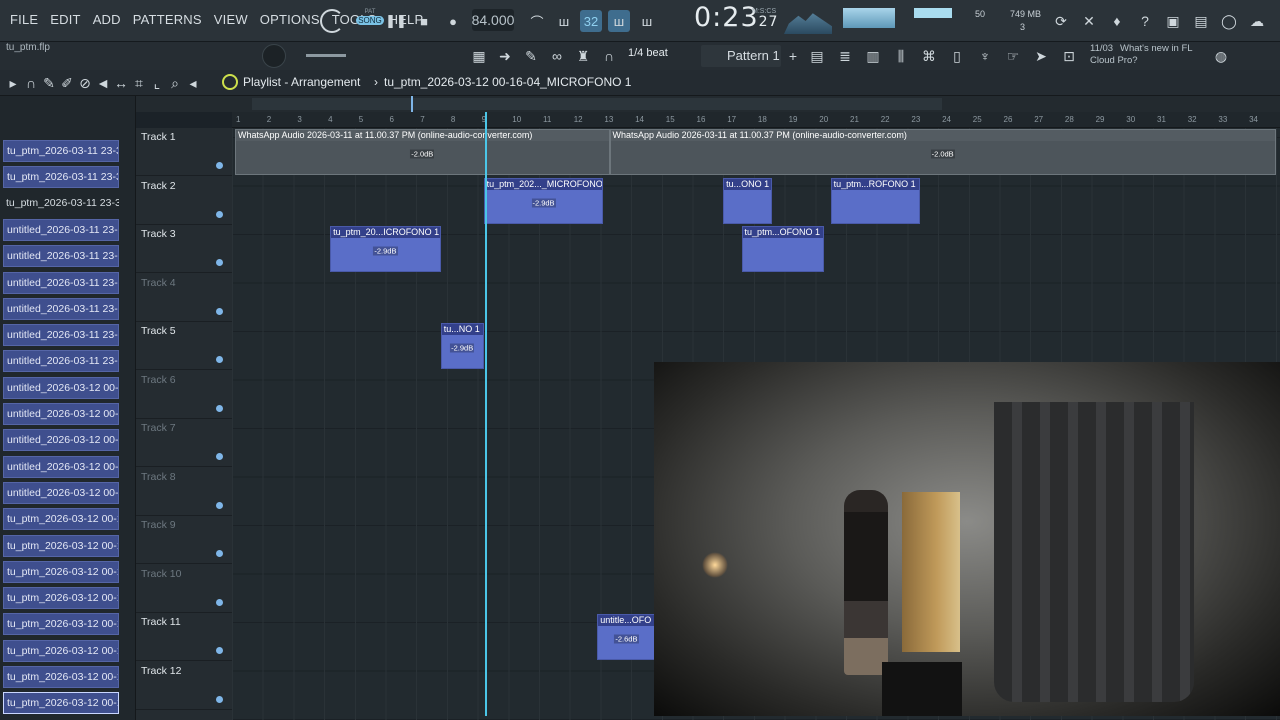 This screenshot has height=720, width=1280. Describe the element at coordinates (326, 55) in the screenshot. I see `master-volume-slider` at that location.